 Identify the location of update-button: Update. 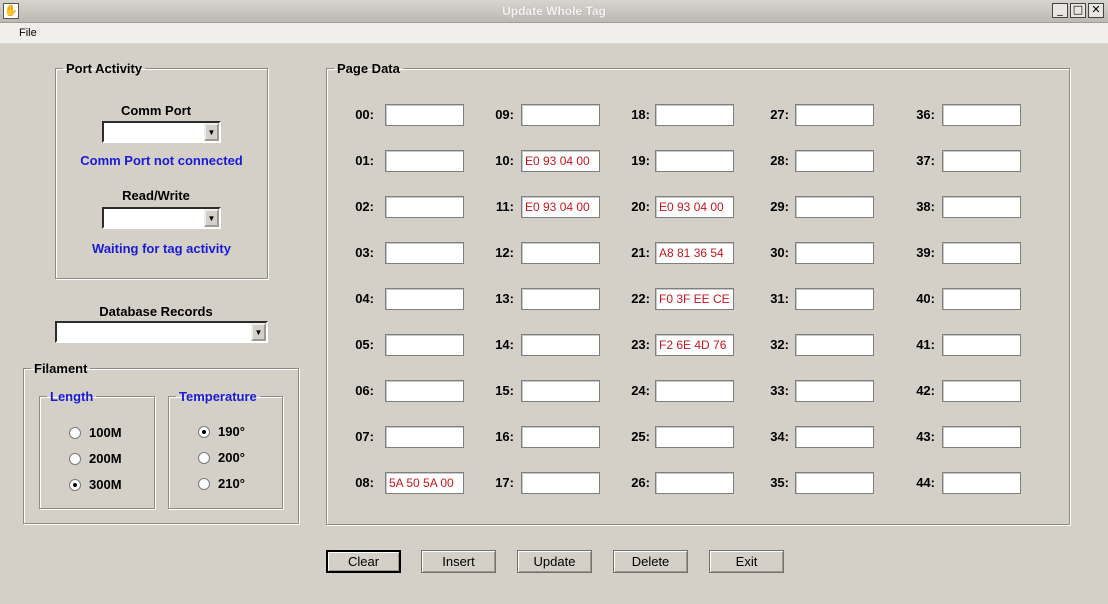
(554, 561).